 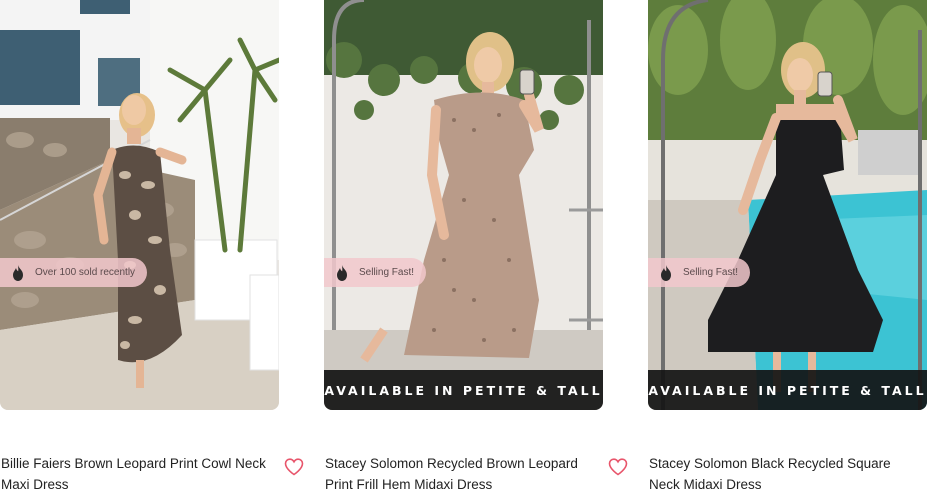 What do you see at coordinates (85, 272) in the screenshot?
I see `badge-label: Over 100 sold recently` at bounding box center [85, 272].